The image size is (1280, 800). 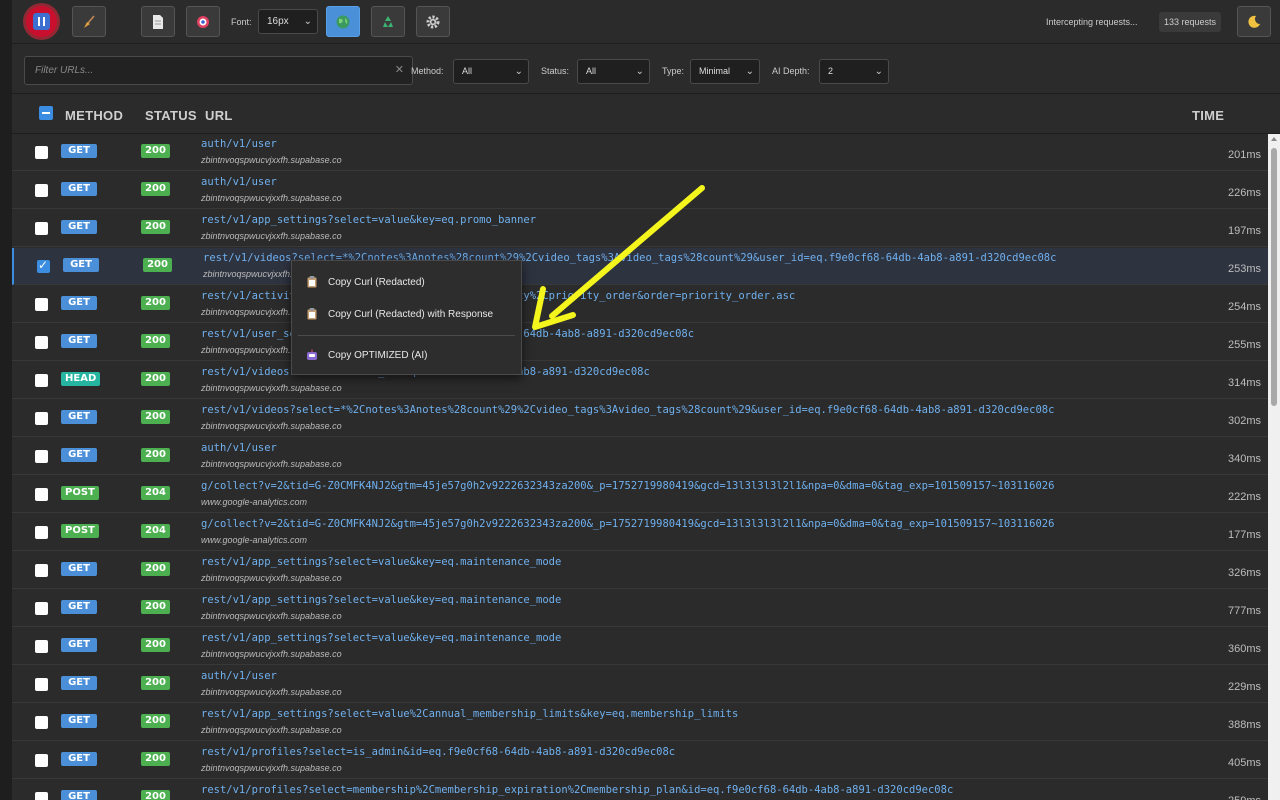 I want to click on scrollbar, so click(x=1274, y=467).